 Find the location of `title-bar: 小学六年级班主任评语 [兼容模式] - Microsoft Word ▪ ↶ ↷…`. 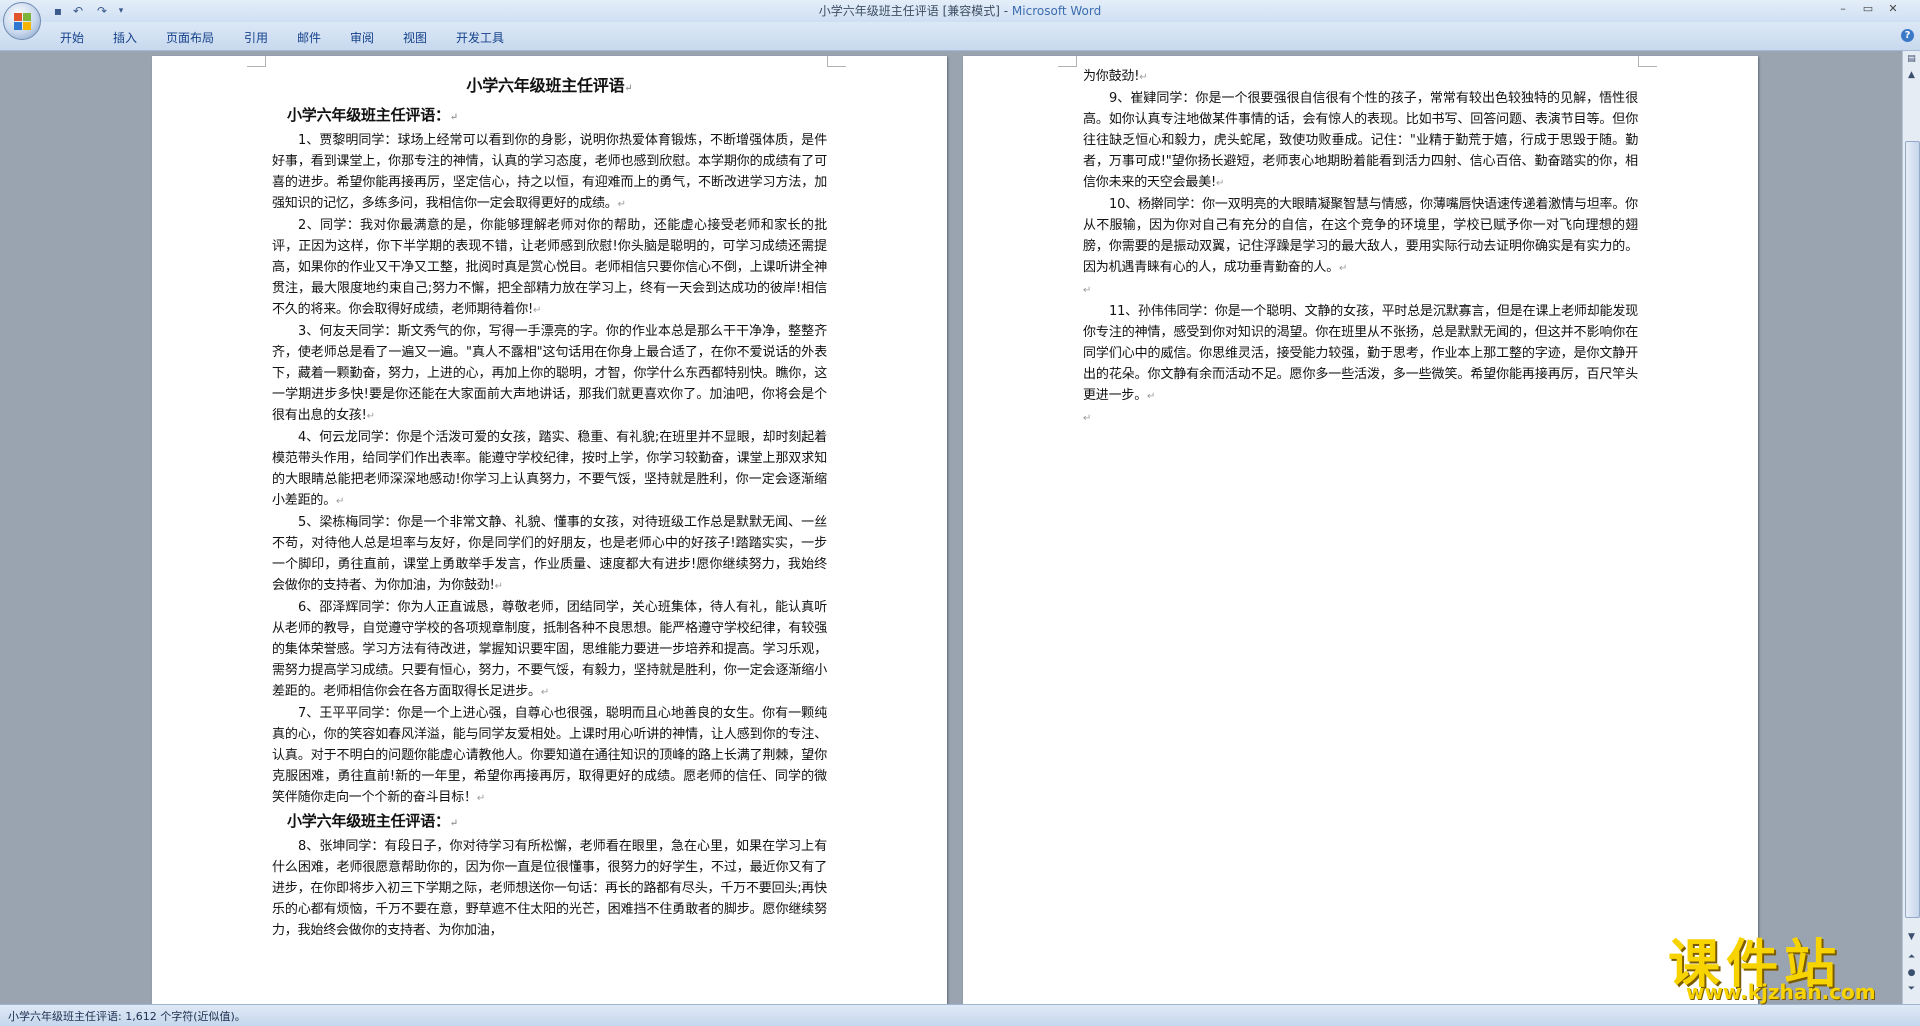

title-bar: 小学六年级班主任评语 [兼容模式] - Microsoft Word ▪ ↶ ↷… is located at coordinates (960, 11).